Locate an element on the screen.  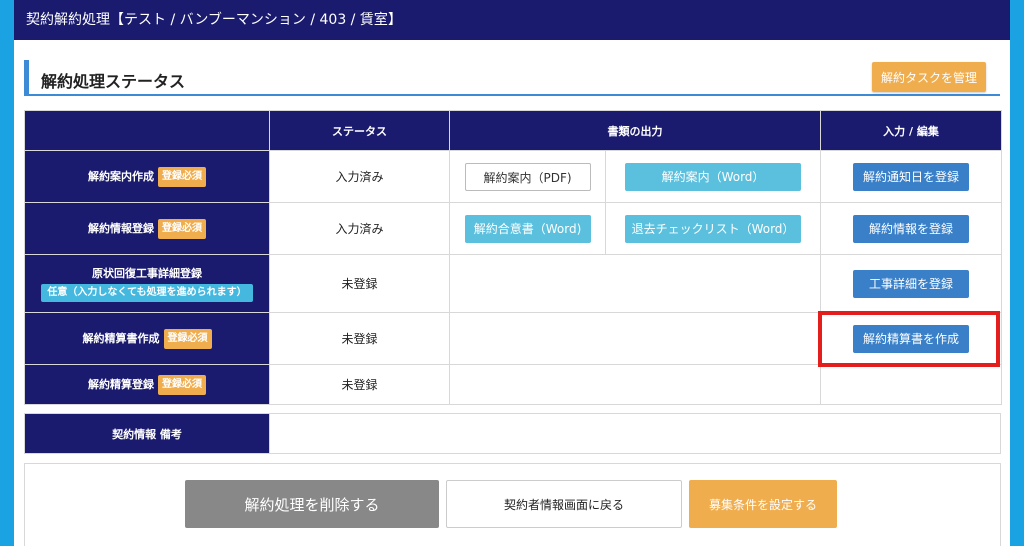
download-checklist-word-button: 退去チェックリスト（Word） is located at coordinates (713, 228).